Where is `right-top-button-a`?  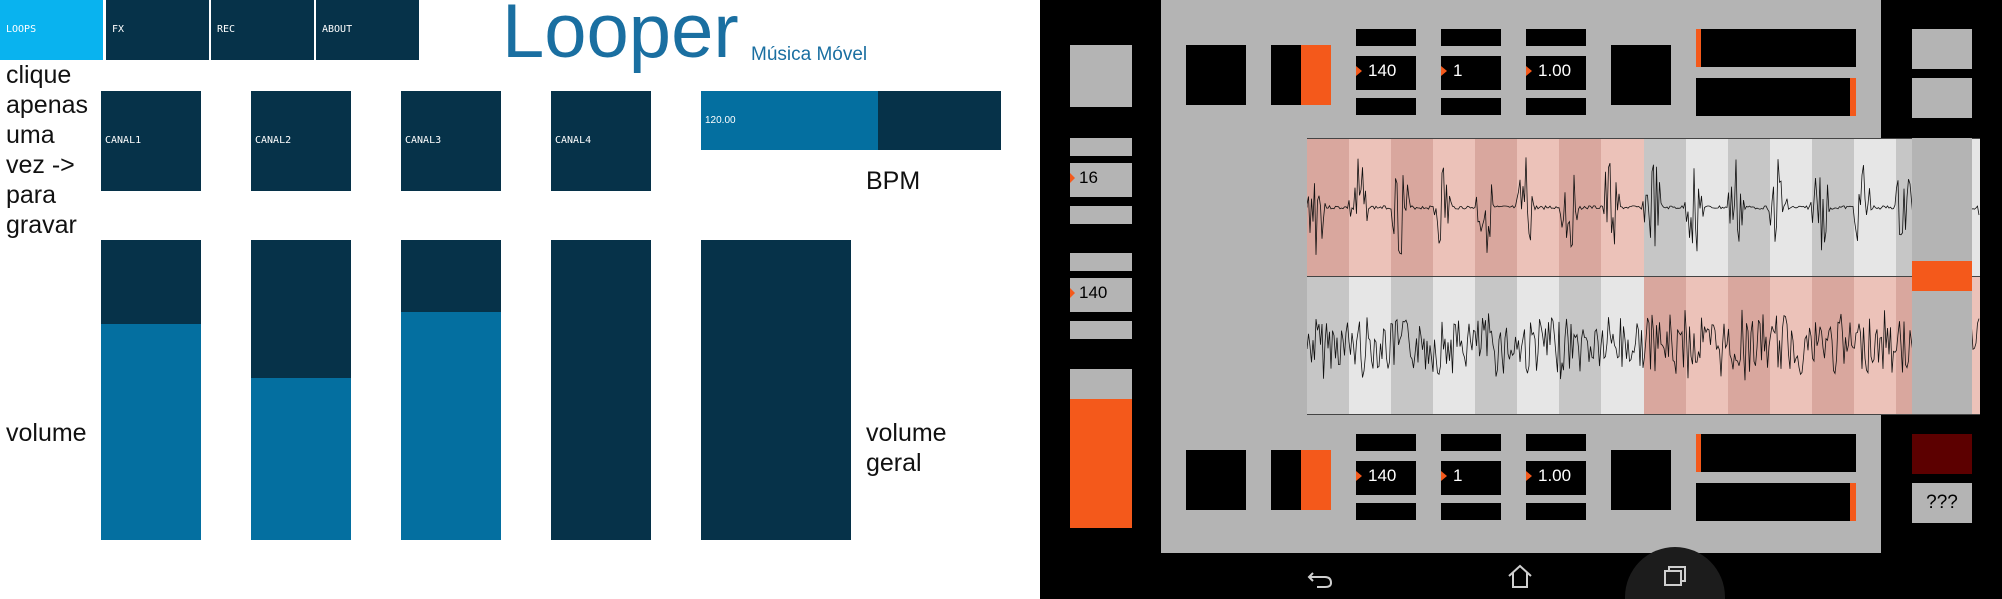
right-top-button-a is located at coordinates (1942, 49).